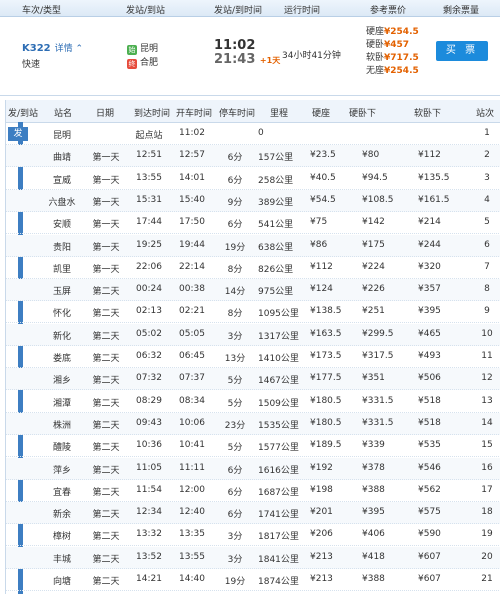 This screenshot has width=500, height=594. Describe the element at coordinates (61, 314) in the screenshot. I see `station-name: 怀化` at that location.